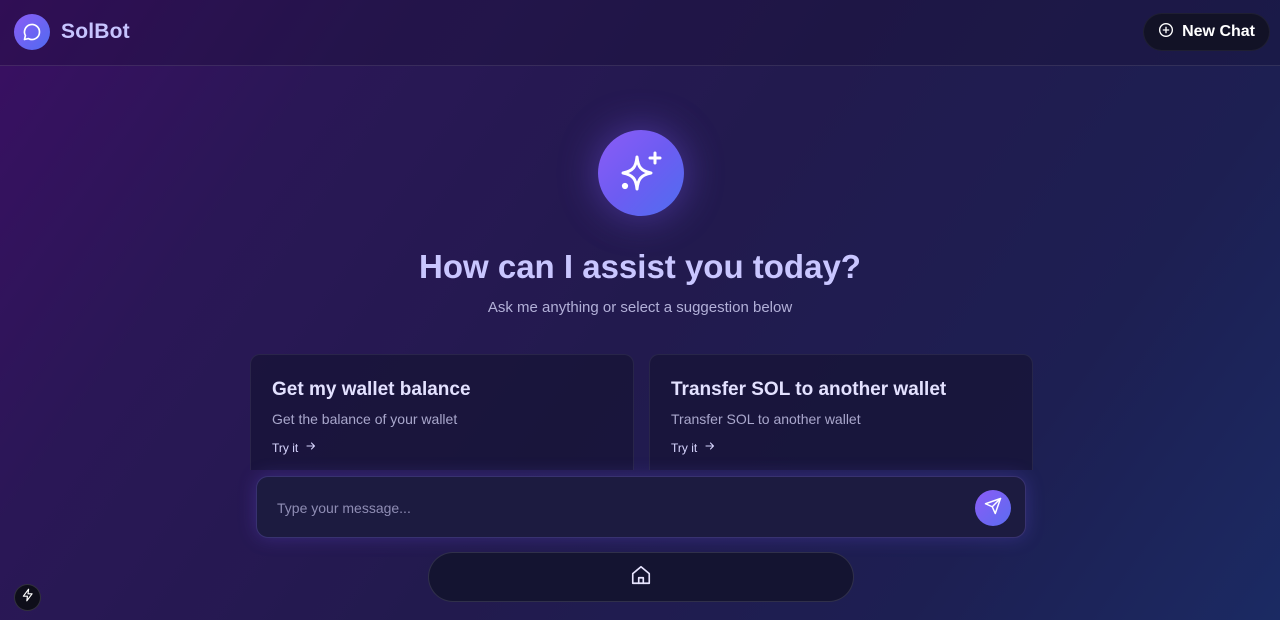  I want to click on brand-name: SolBot, so click(95, 31).